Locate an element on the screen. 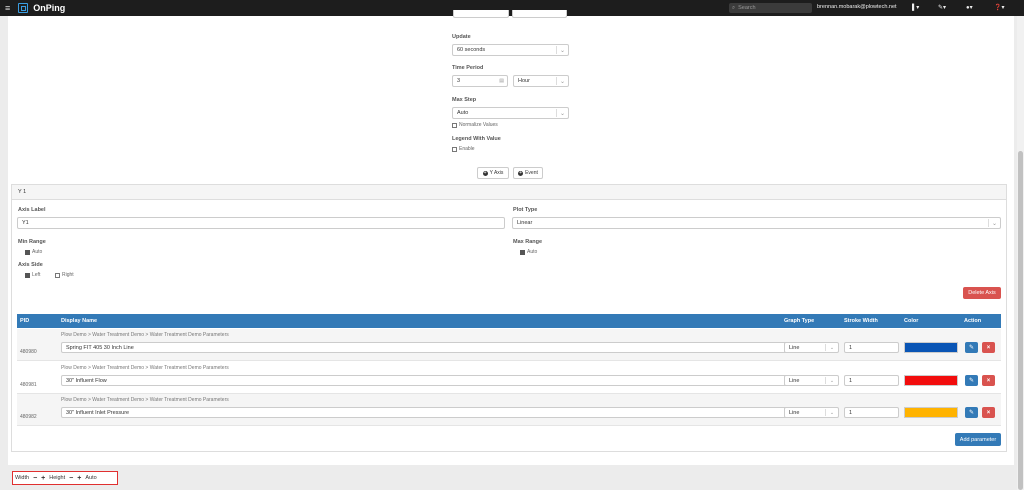 The image size is (1024, 490). search-input: ⌕ Search is located at coordinates (770, 8).